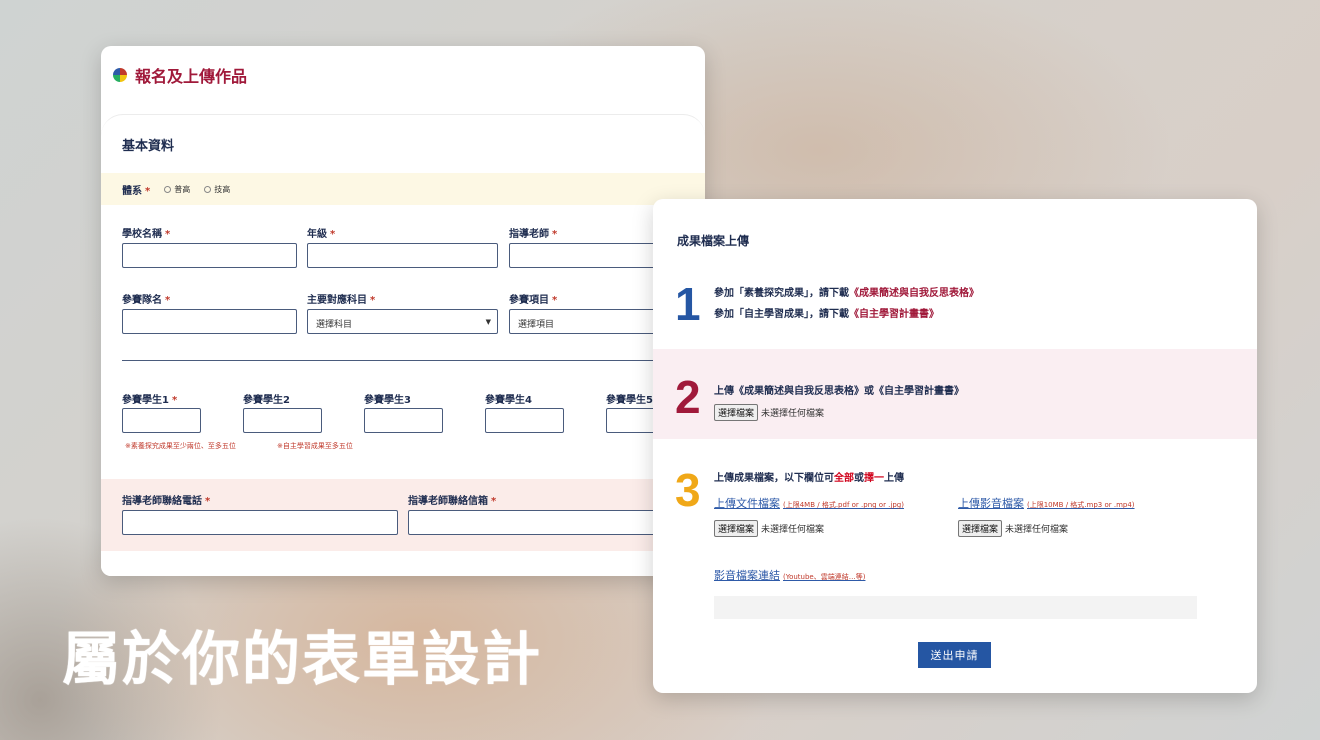 The width and height of the screenshot is (1320, 740). What do you see at coordinates (629, 400) in the screenshot?
I see `student-5-label: 參賽學生5` at bounding box center [629, 400].